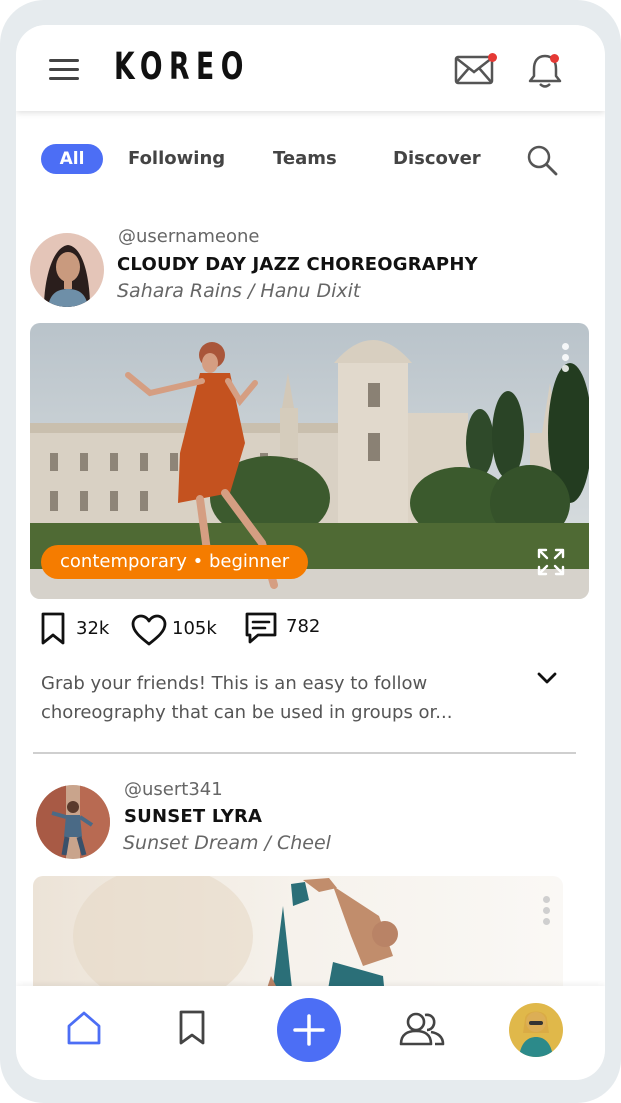 This screenshot has width=621, height=1103. I want to click on bottom-navigation, so click(310, 1033).